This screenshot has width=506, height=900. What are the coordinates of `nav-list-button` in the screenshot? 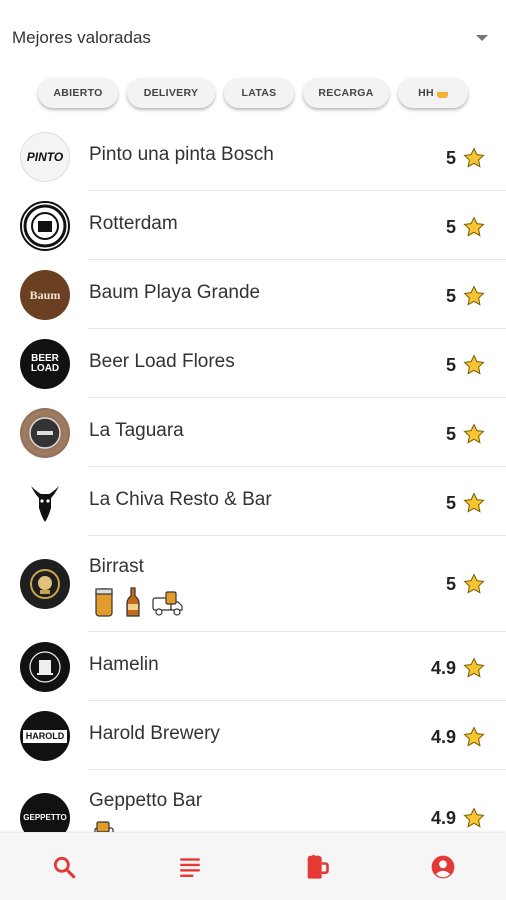 It's located at (190, 867).